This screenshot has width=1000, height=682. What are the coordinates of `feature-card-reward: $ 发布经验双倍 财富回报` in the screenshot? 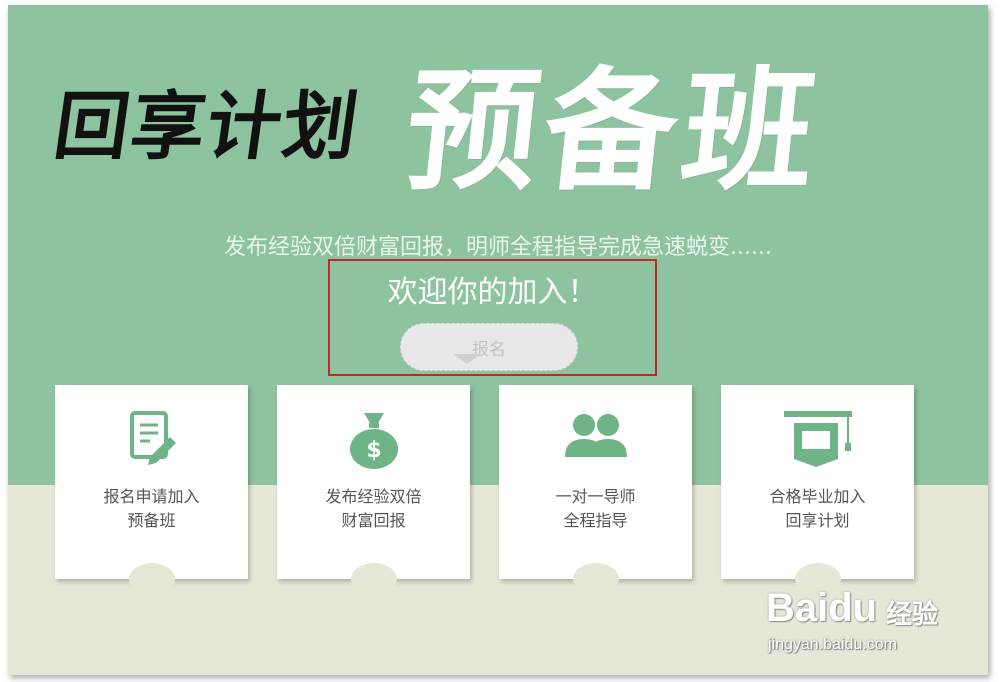 It's located at (373, 490).